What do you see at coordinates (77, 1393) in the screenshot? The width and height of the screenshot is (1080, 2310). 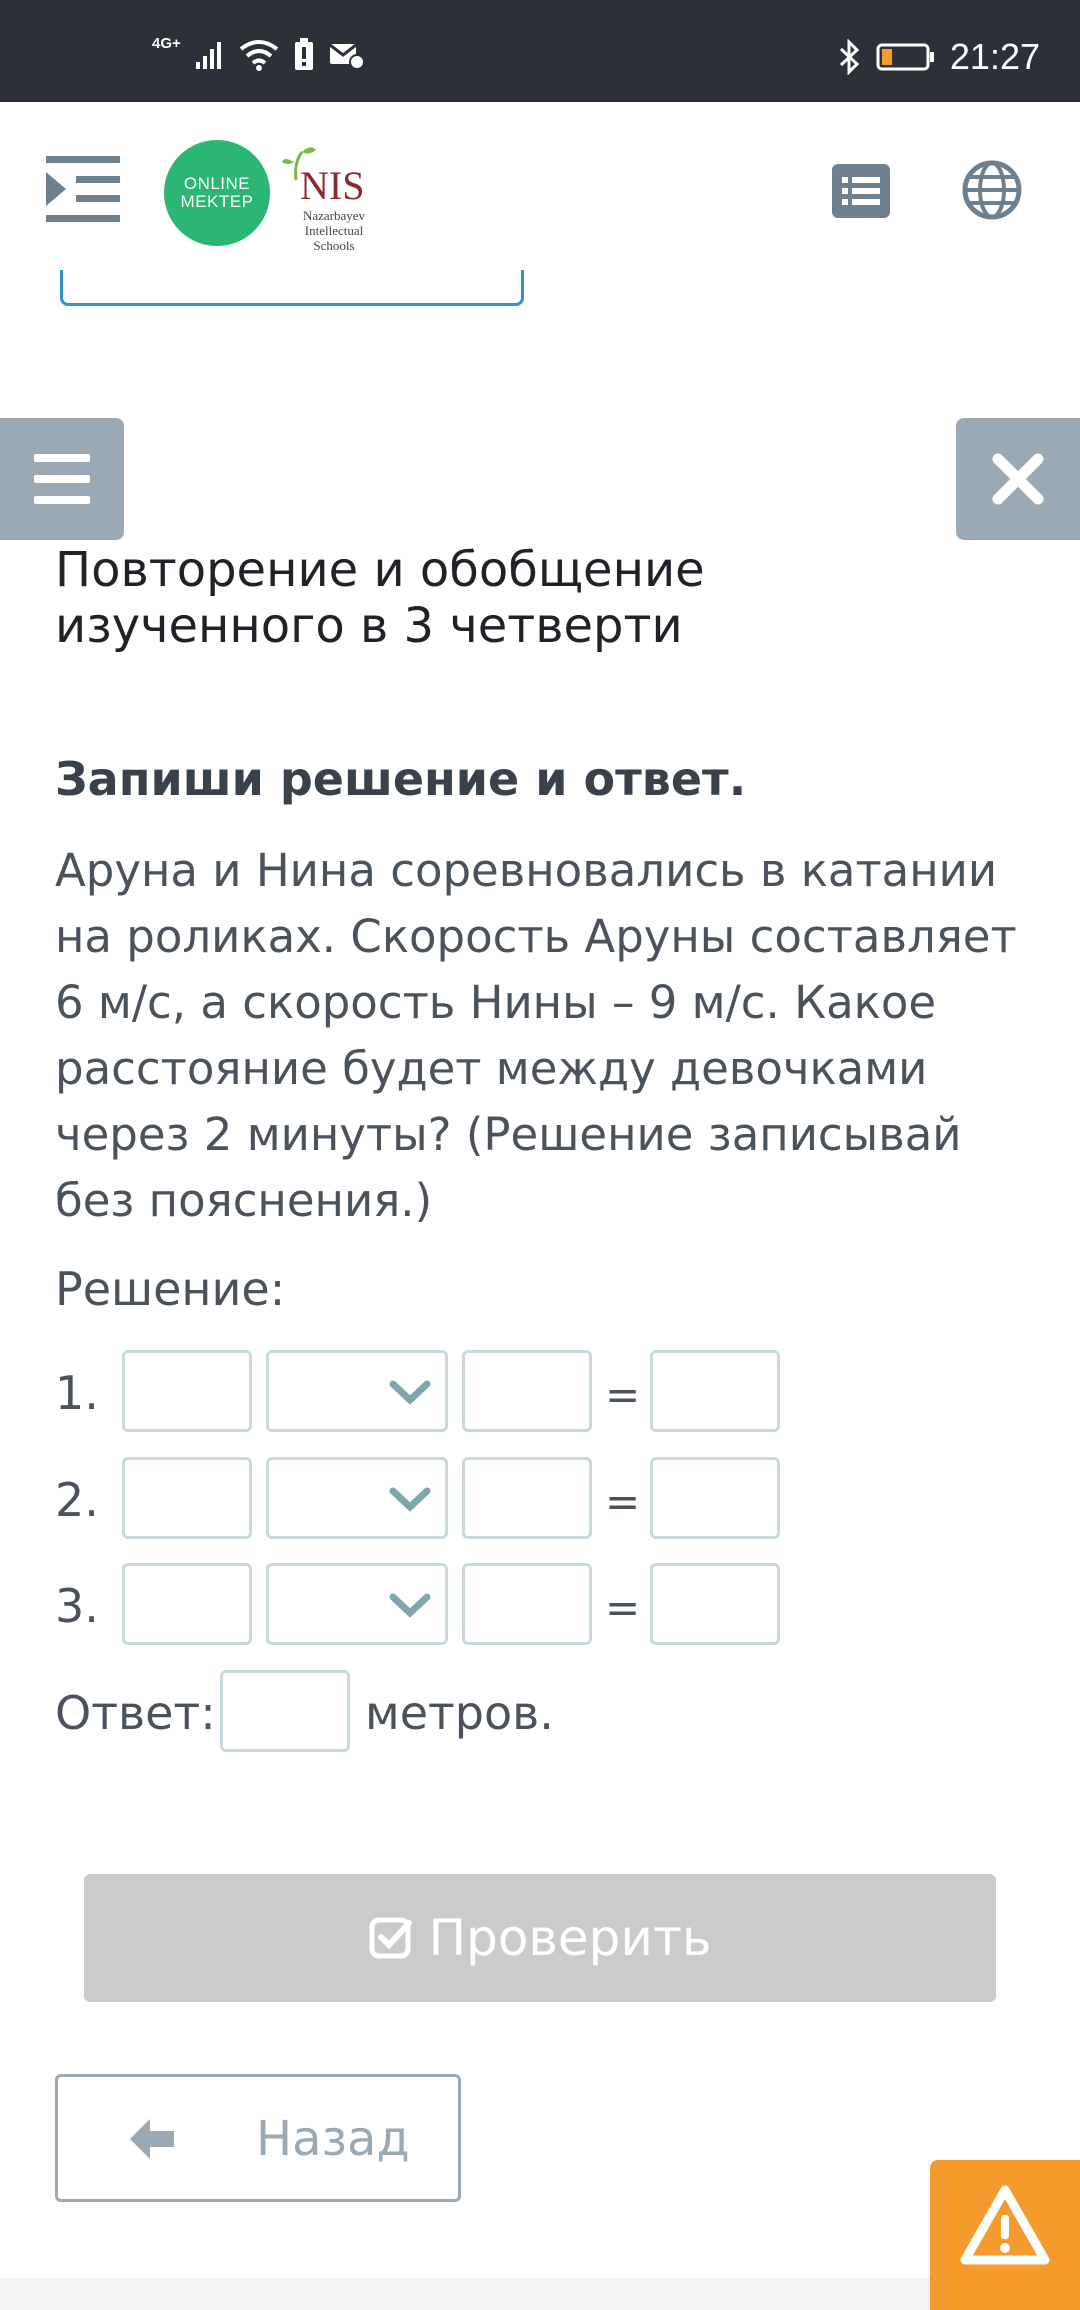 I see `row-number: 1.` at bounding box center [77, 1393].